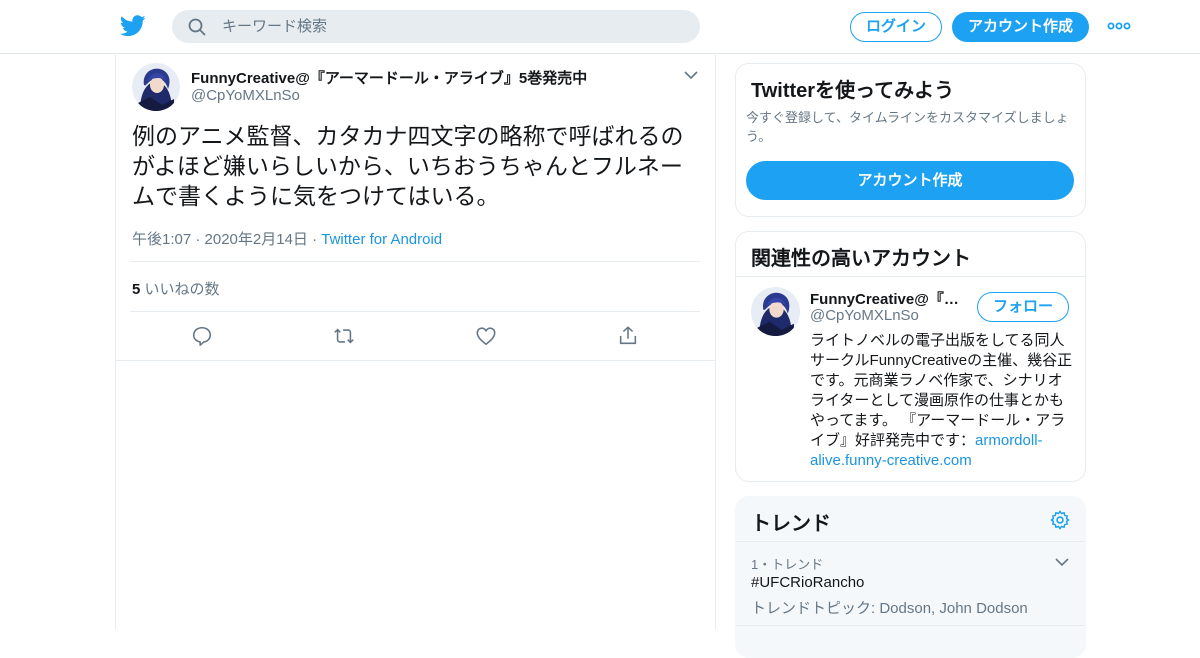  Describe the element at coordinates (887, 298) in the screenshot. I see `related-account-name: FunnyCreative@『アーマードール・アライブ』5巻発売中` at that location.